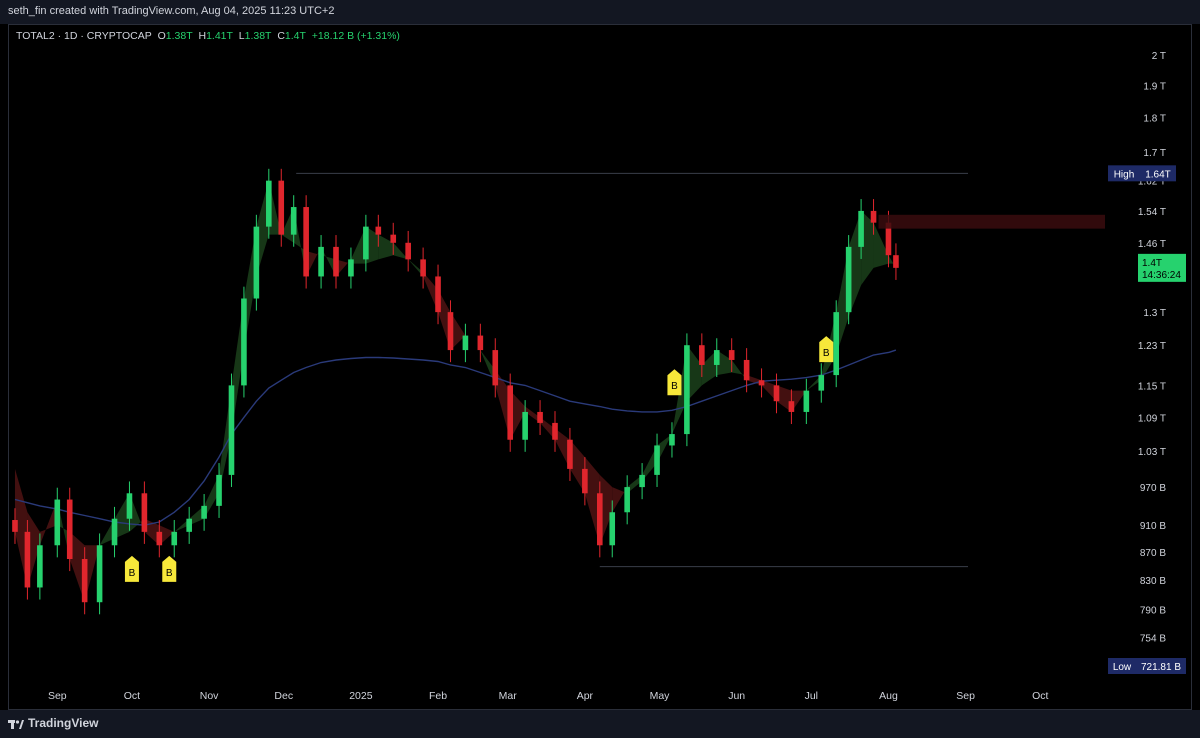 This screenshot has width=1200, height=738. What do you see at coordinates (1124, 174) in the screenshot?
I see `high-tag-label: High` at bounding box center [1124, 174].